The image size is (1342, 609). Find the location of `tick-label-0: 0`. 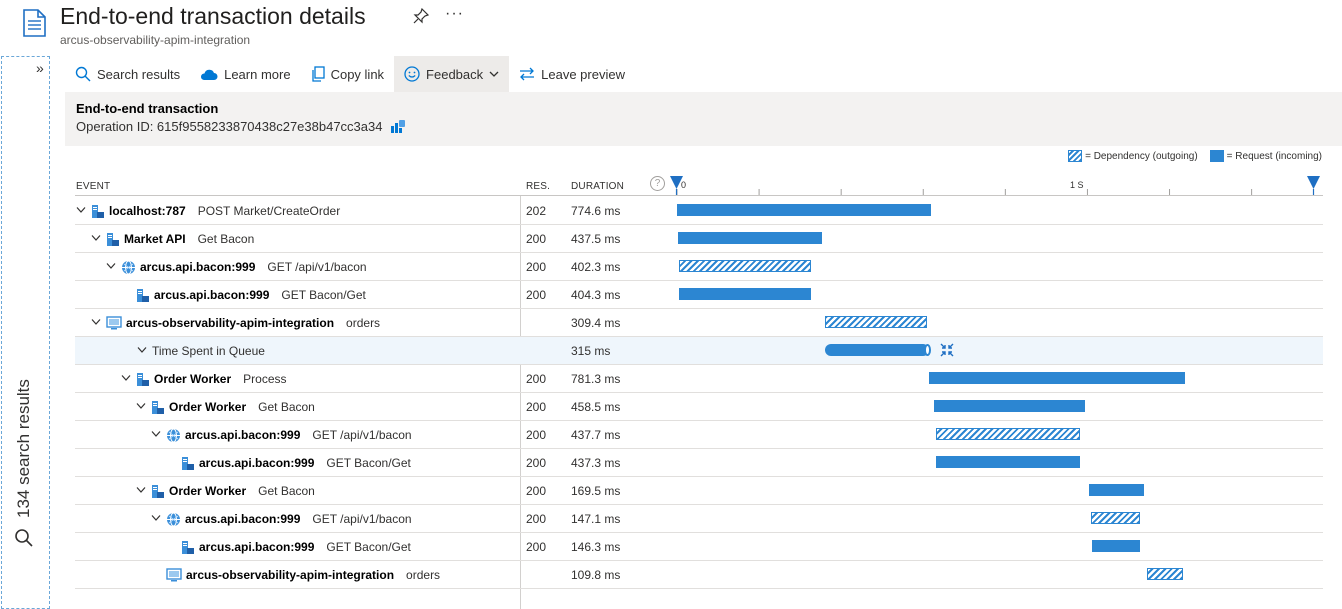

tick-label-0: 0 is located at coordinates (683, 185).